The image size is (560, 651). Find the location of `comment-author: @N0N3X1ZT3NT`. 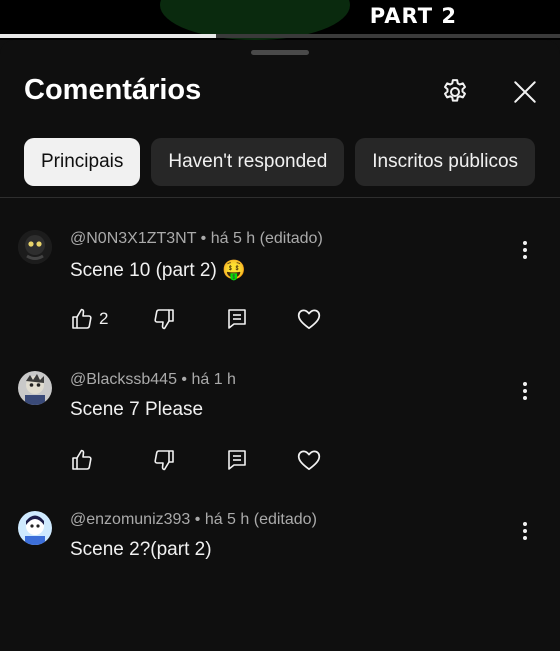

comment-author: @N0N3X1ZT3NT is located at coordinates (133, 238).